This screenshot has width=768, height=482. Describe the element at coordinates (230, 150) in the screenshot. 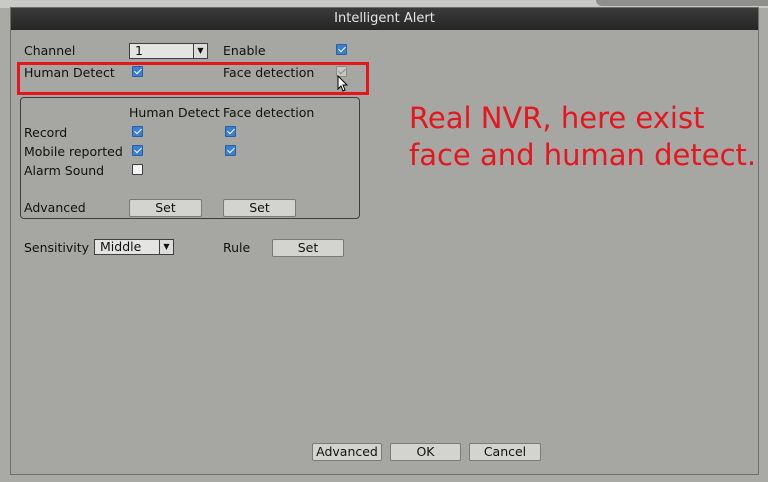

I see `mobile-reported-face-checkbox` at that location.